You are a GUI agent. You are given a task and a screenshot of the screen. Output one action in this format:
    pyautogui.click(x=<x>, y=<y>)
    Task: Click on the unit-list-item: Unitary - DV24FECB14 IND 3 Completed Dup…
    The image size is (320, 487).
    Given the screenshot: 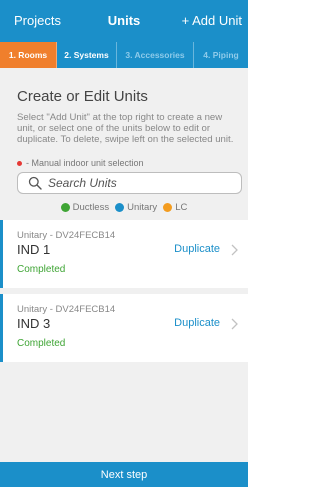 What is the action you would take?
    pyautogui.click(x=124, y=328)
    